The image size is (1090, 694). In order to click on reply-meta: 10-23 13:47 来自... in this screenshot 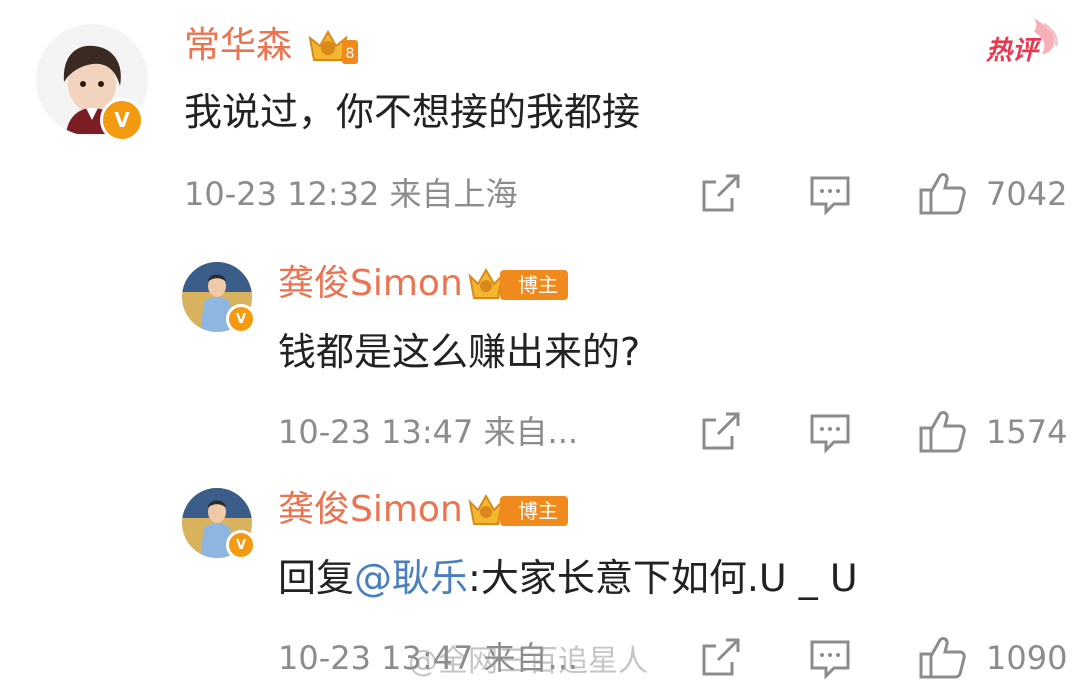, I will do `click(428, 432)`.